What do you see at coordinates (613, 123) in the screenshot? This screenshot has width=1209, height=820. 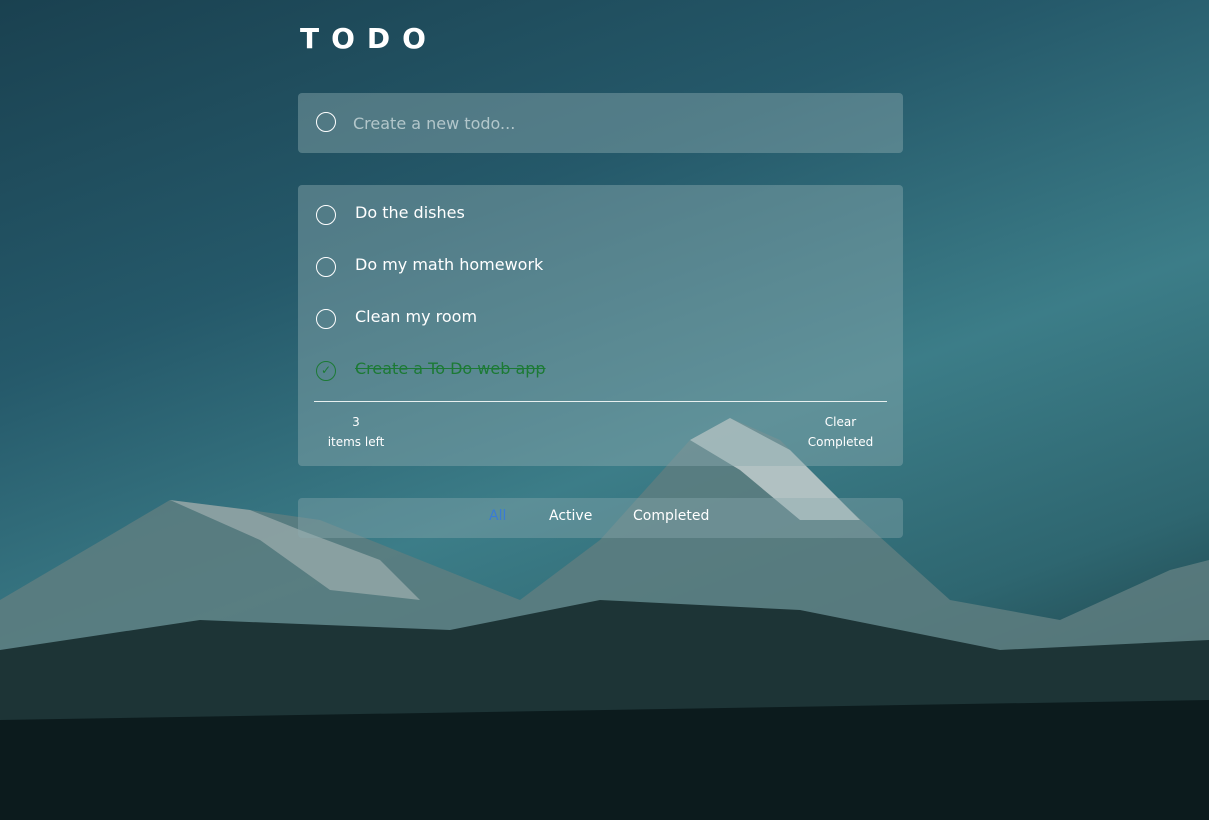 I see `new-todo-input` at bounding box center [613, 123].